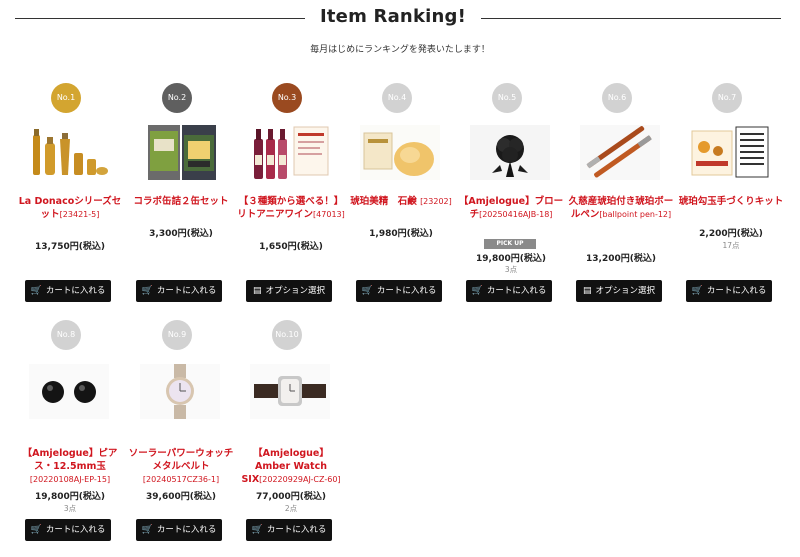  Describe the element at coordinates (177, 98) in the screenshot. I see `rank-badge: No.2` at that location.